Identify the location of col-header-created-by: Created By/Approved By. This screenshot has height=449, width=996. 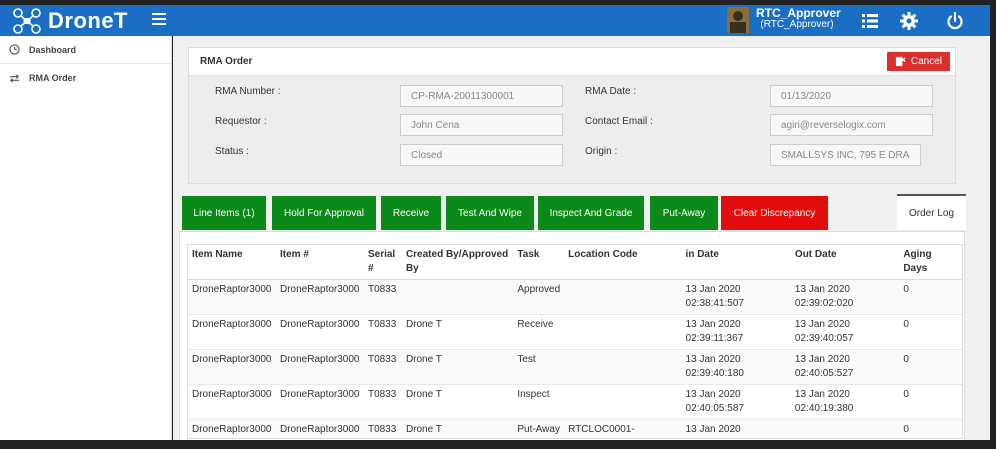
(457, 262).